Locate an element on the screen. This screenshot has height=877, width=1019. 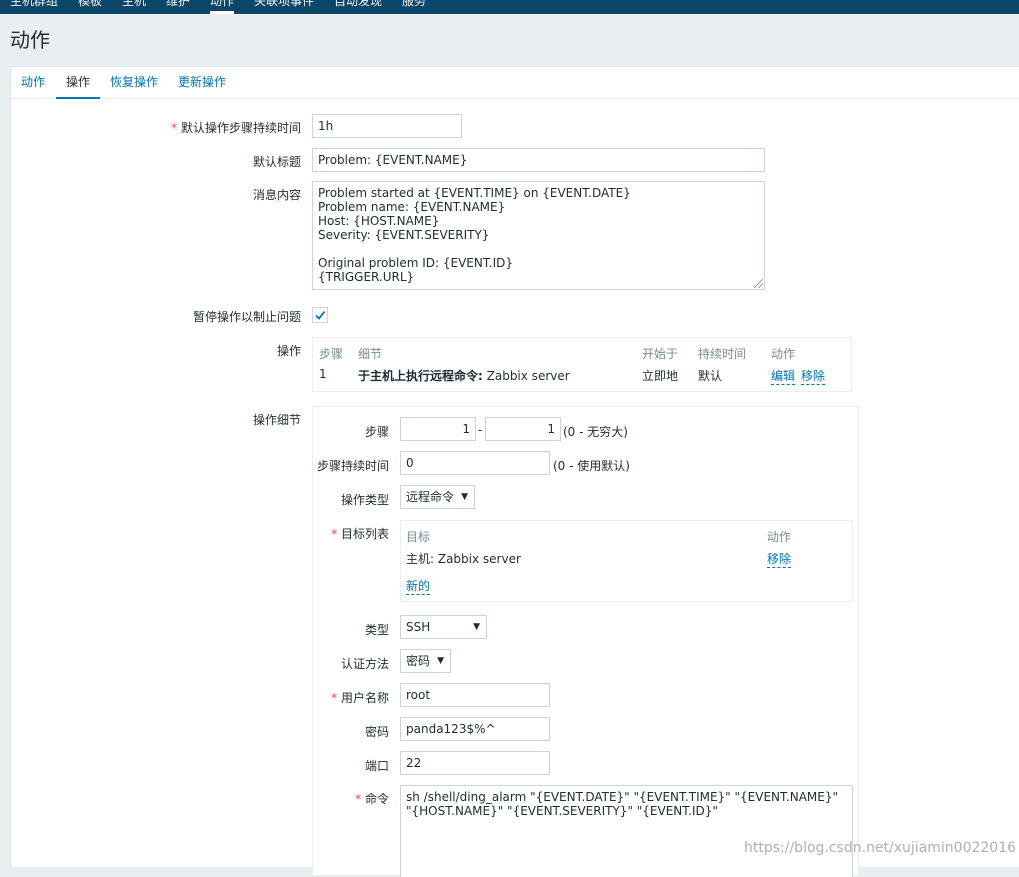
operation-remove-link: 移除 is located at coordinates (813, 376).